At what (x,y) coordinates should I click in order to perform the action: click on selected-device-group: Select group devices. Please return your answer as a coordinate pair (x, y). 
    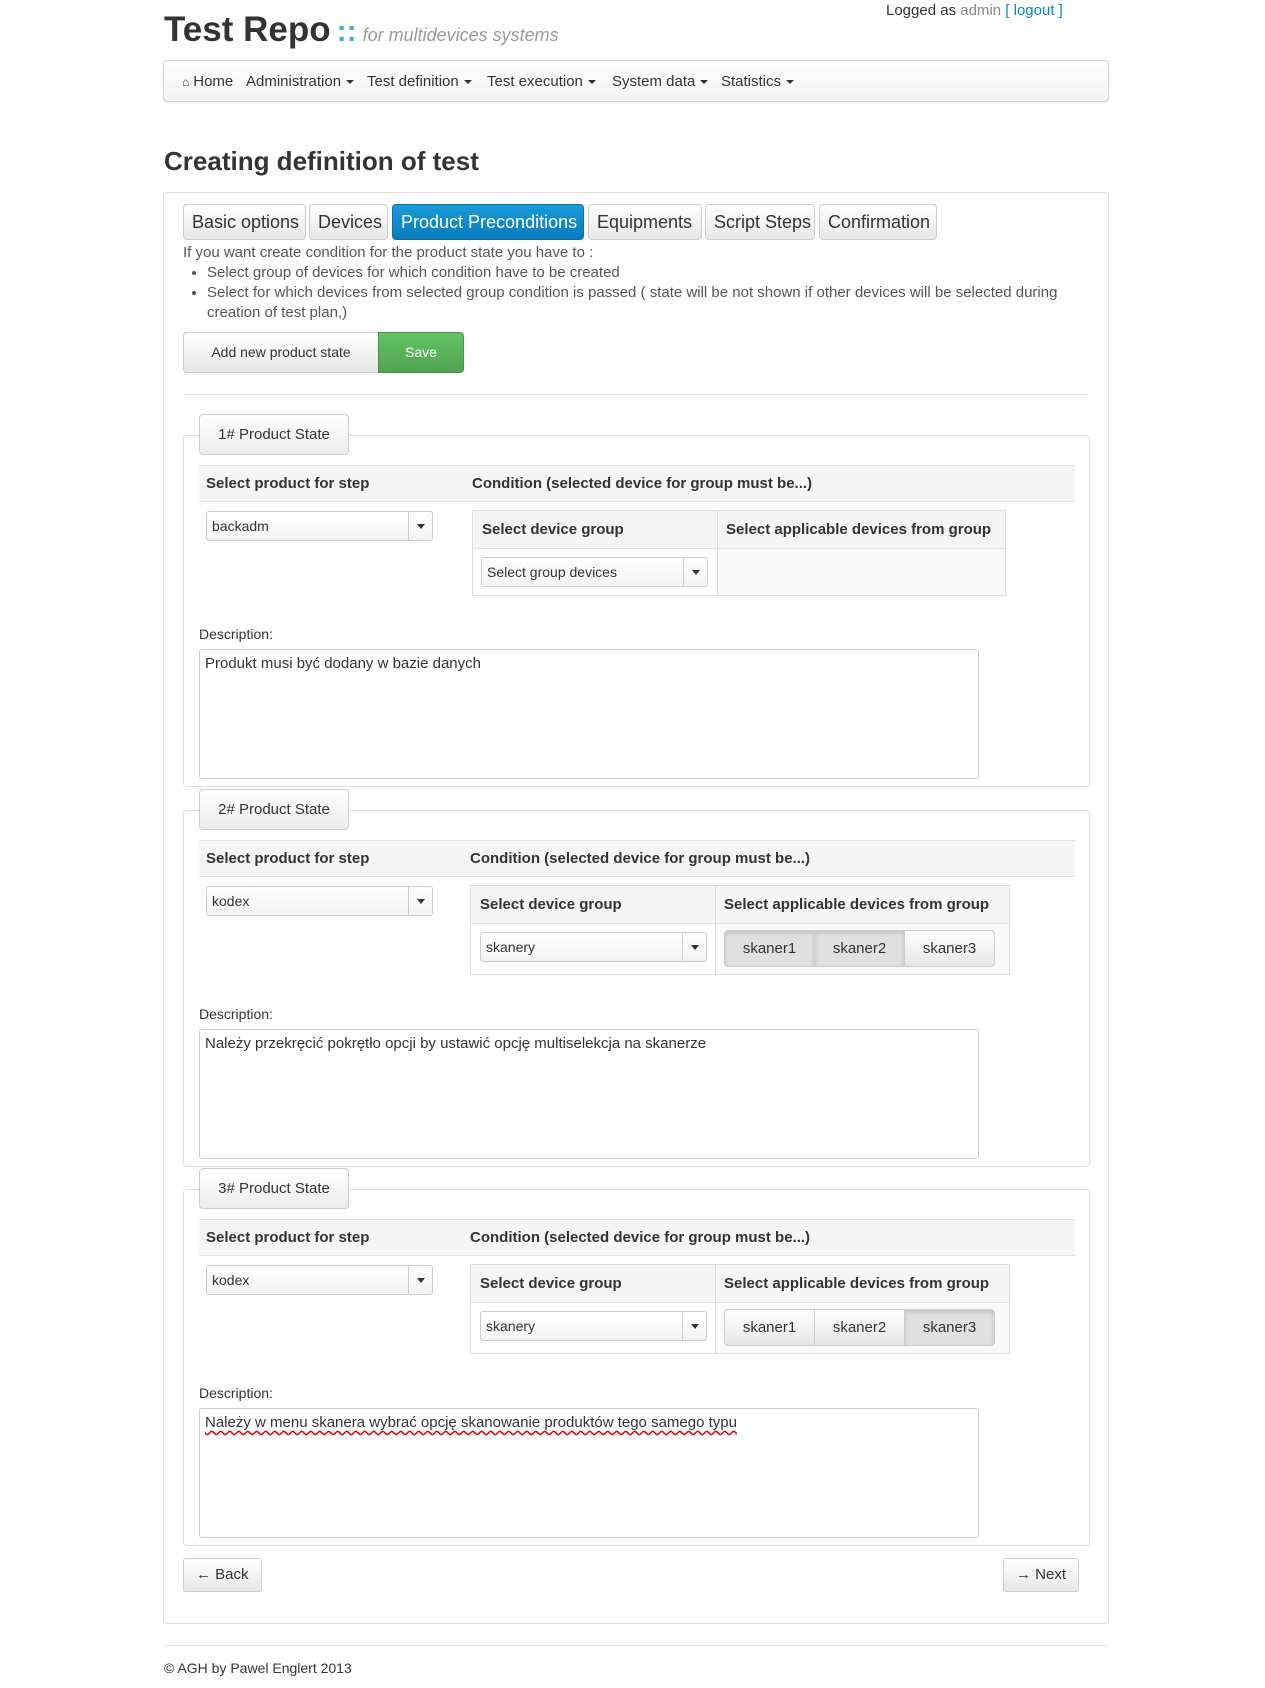
    Looking at the image, I should click on (552, 572).